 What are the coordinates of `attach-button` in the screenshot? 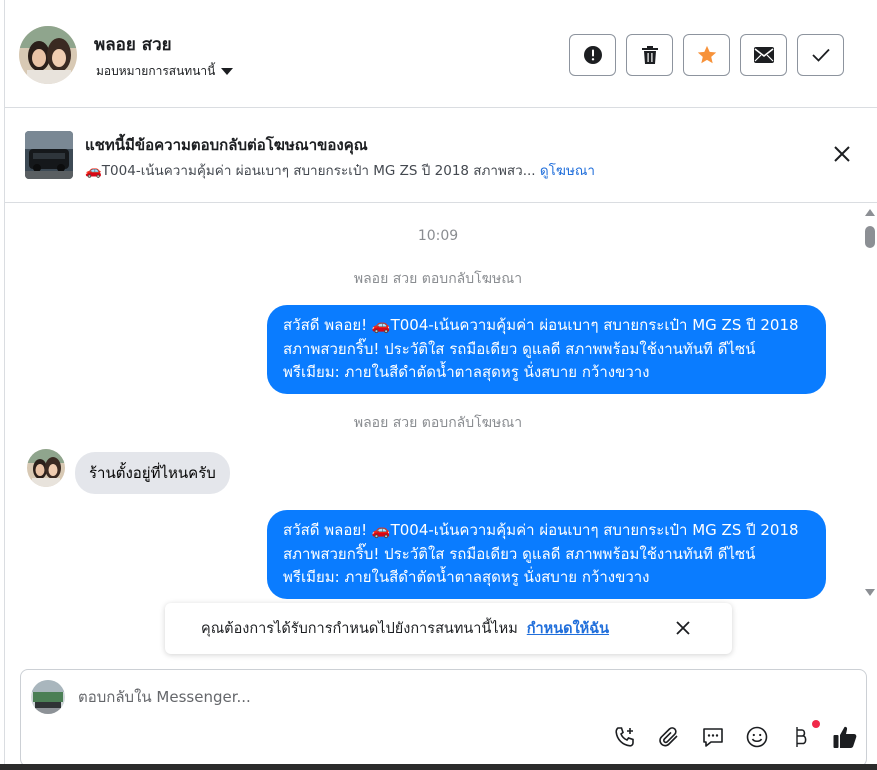 It's located at (669, 737).